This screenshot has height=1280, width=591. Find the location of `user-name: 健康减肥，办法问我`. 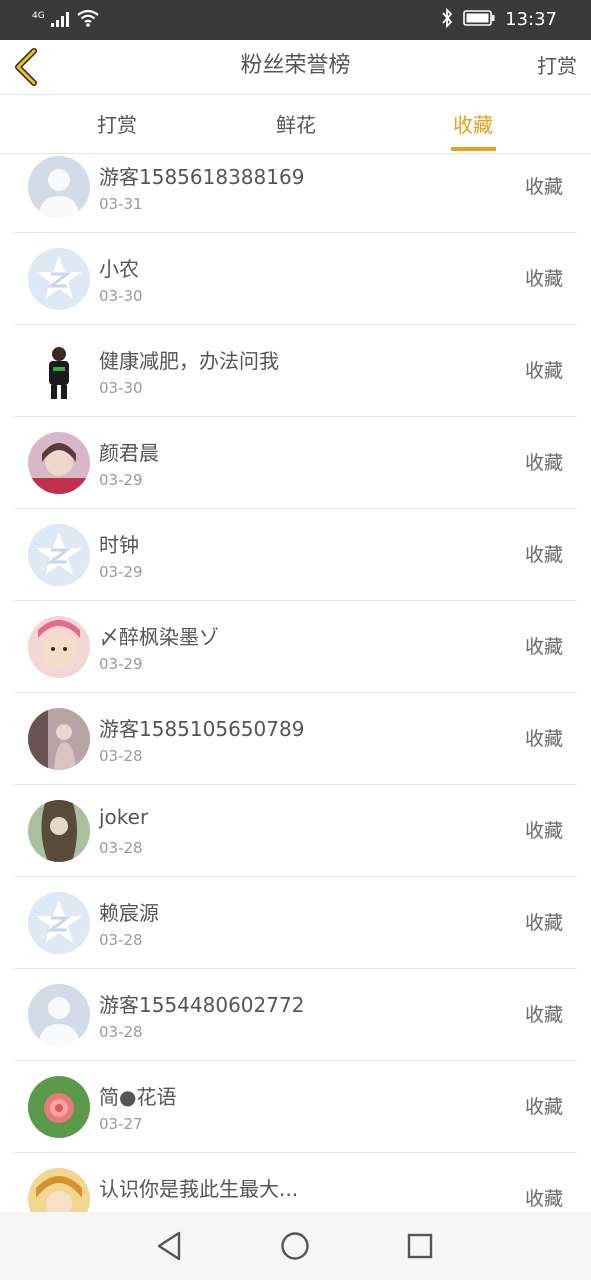

user-name: 健康减肥，办法问我 is located at coordinates (189, 361).